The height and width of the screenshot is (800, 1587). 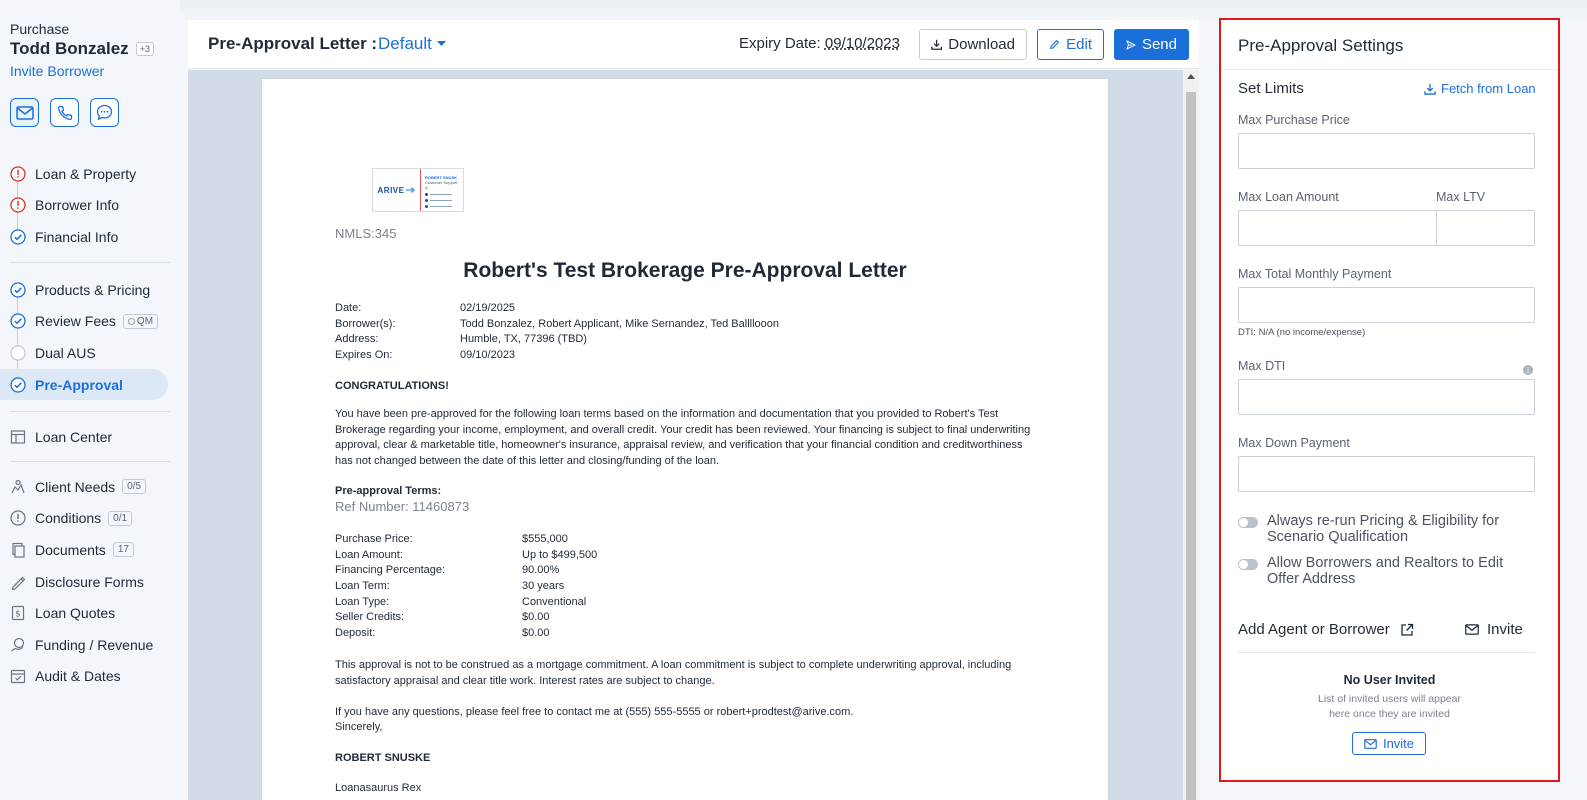 What do you see at coordinates (819, 43) in the screenshot?
I see `expiry-date: Expiry Date: 09/10/2023` at bounding box center [819, 43].